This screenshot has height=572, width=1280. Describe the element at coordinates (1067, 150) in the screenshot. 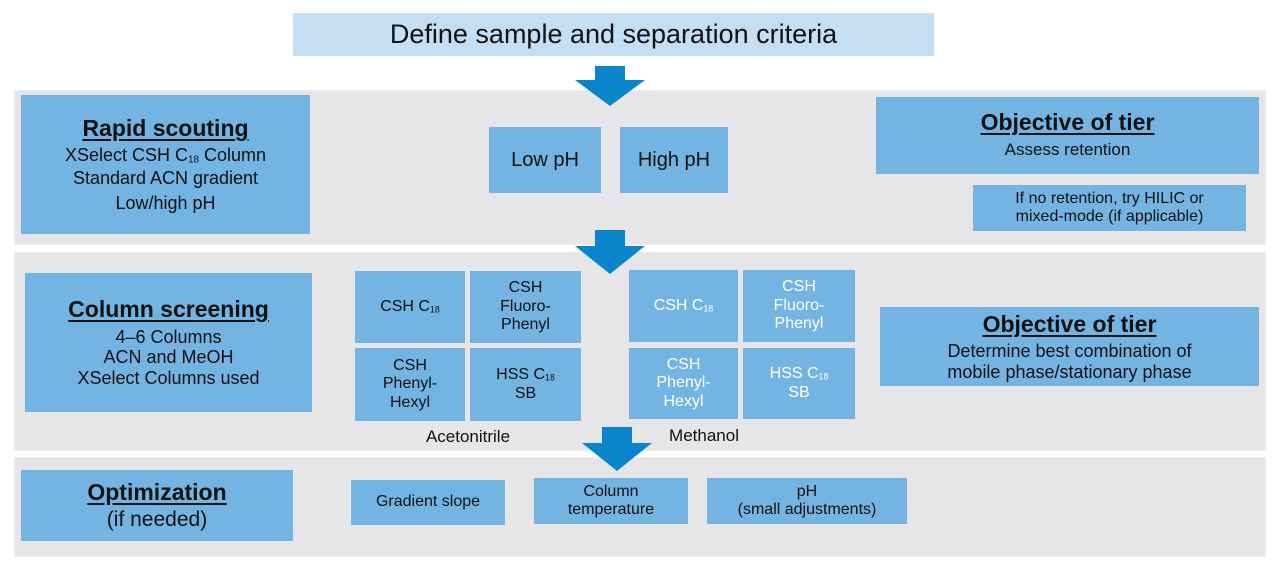

I see `objective-text: Assess retention` at that location.